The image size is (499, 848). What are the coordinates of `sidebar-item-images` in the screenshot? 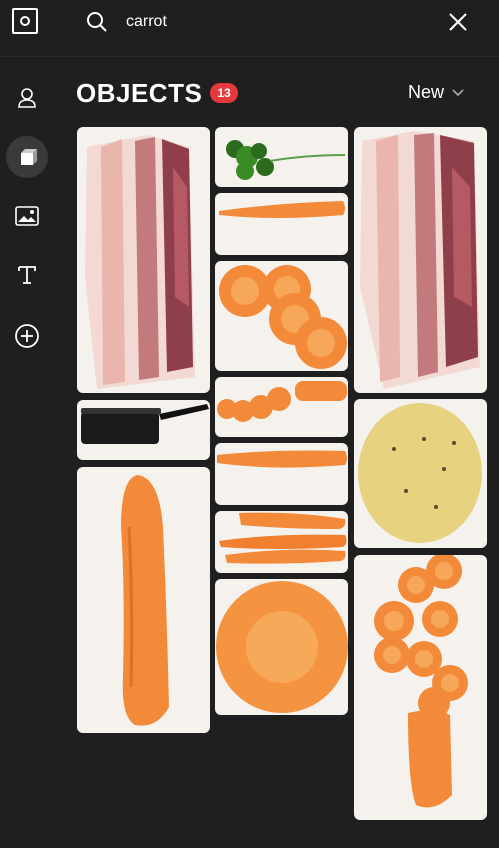 It's located at (27, 216).